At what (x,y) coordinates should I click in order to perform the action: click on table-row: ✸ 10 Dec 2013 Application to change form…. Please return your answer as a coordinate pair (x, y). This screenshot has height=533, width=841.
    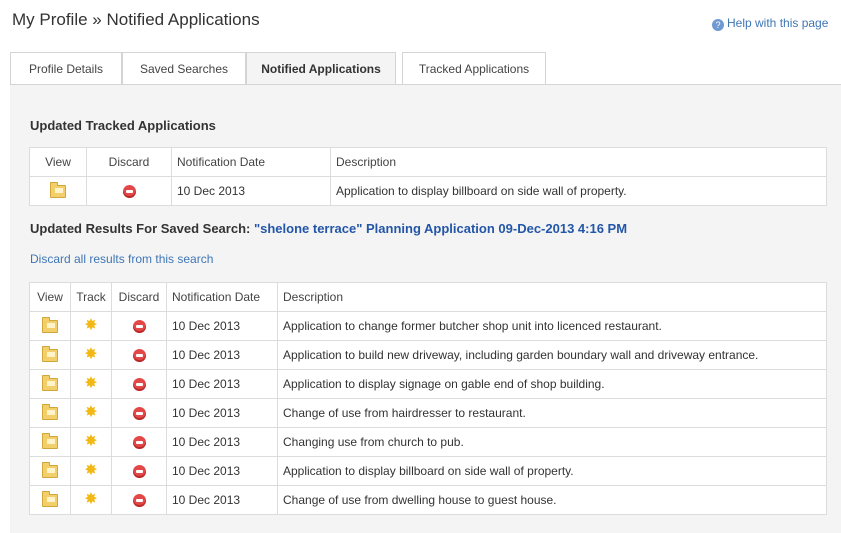
    Looking at the image, I should click on (428, 326).